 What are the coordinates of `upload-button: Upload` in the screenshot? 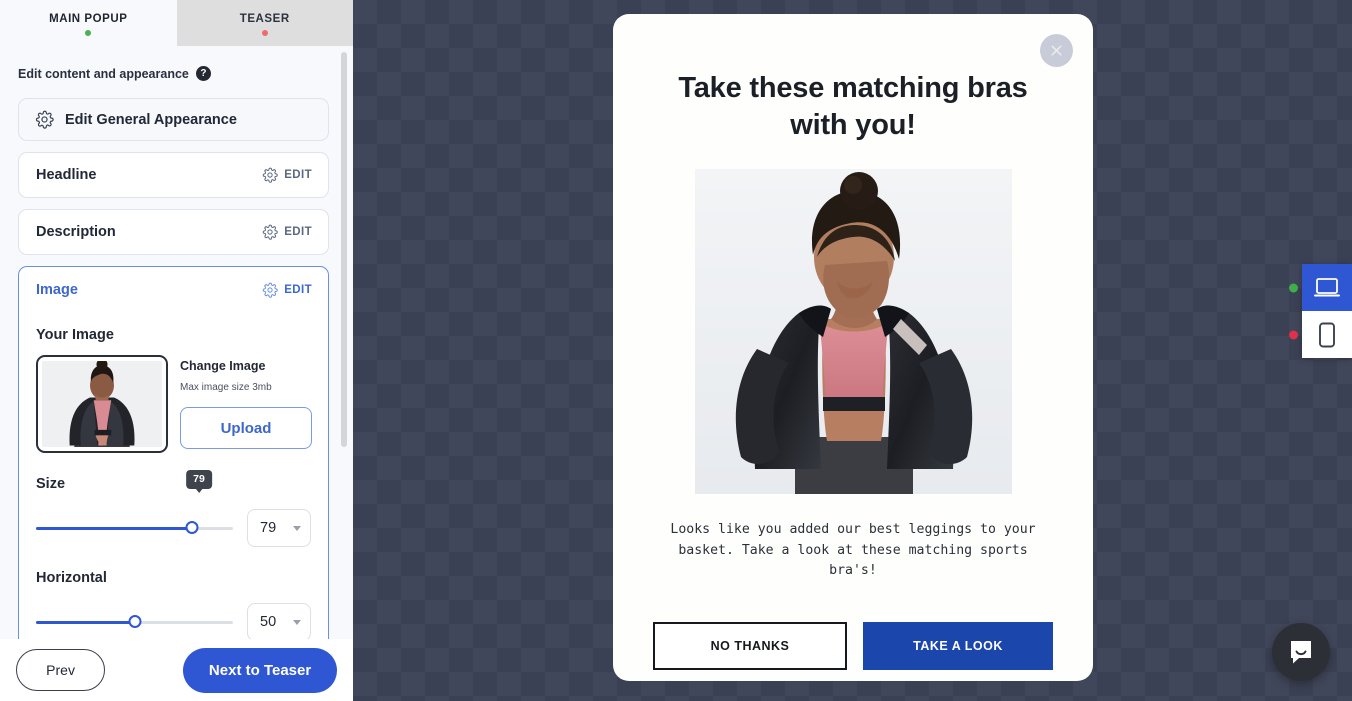 It's located at (246, 428).